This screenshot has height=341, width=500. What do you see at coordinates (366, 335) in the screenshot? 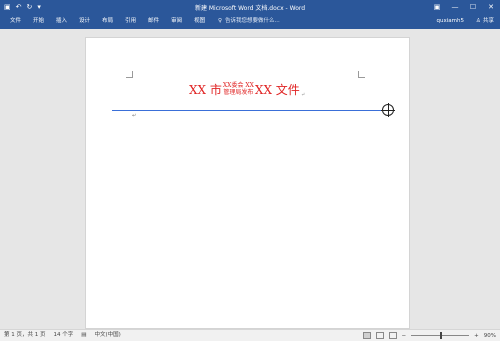
I see `read-mode-button` at bounding box center [366, 335].